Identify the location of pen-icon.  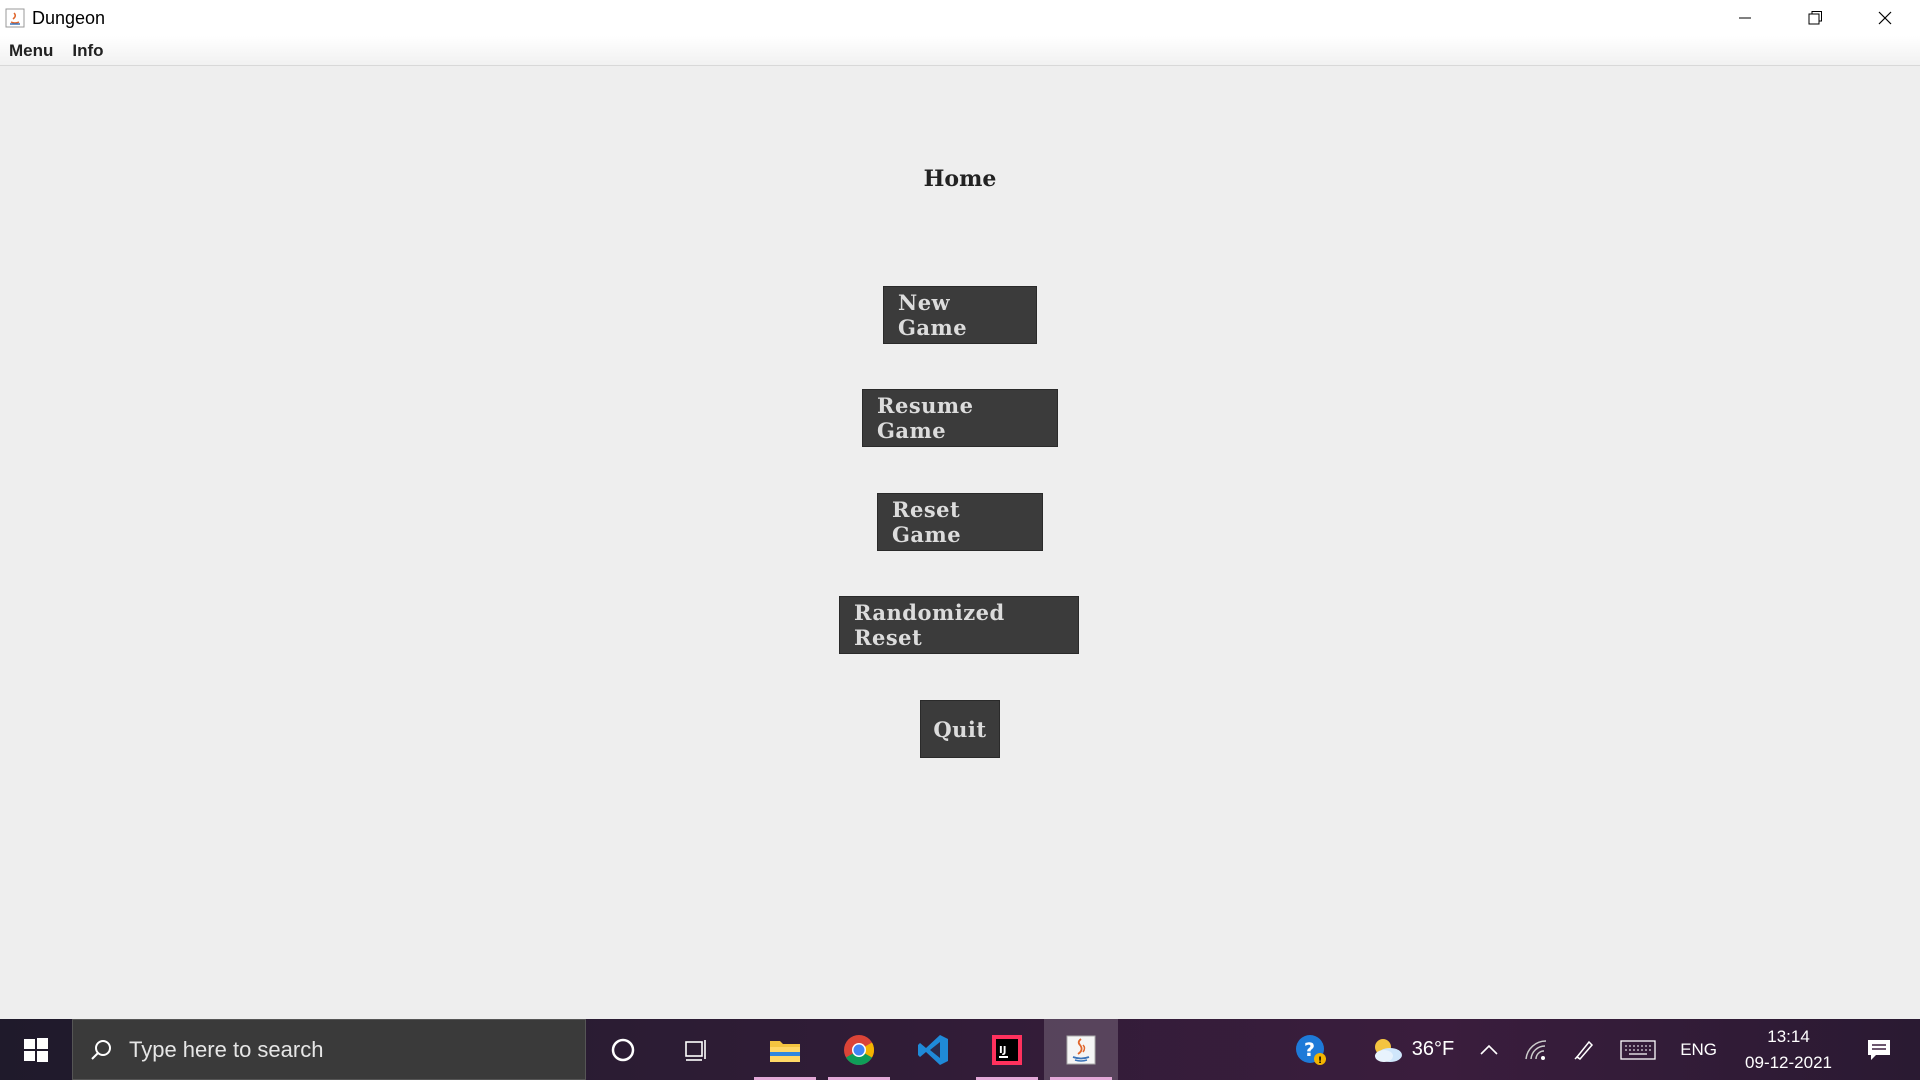
(1584, 1050).